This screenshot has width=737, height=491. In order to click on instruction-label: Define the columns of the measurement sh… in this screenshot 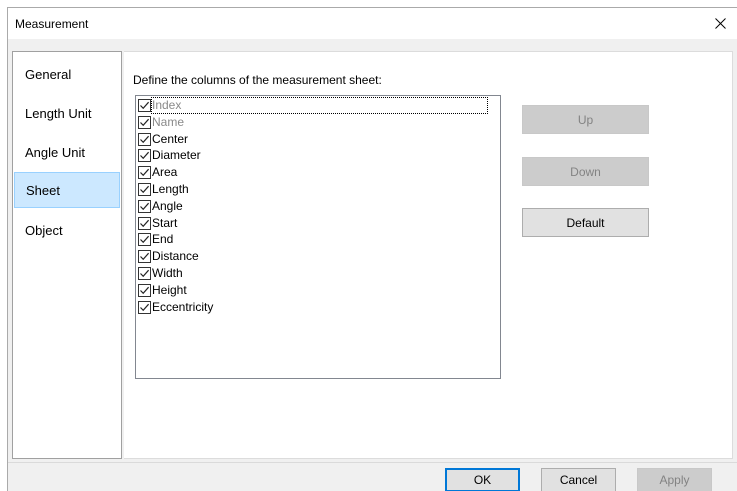, I will do `click(257, 80)`.